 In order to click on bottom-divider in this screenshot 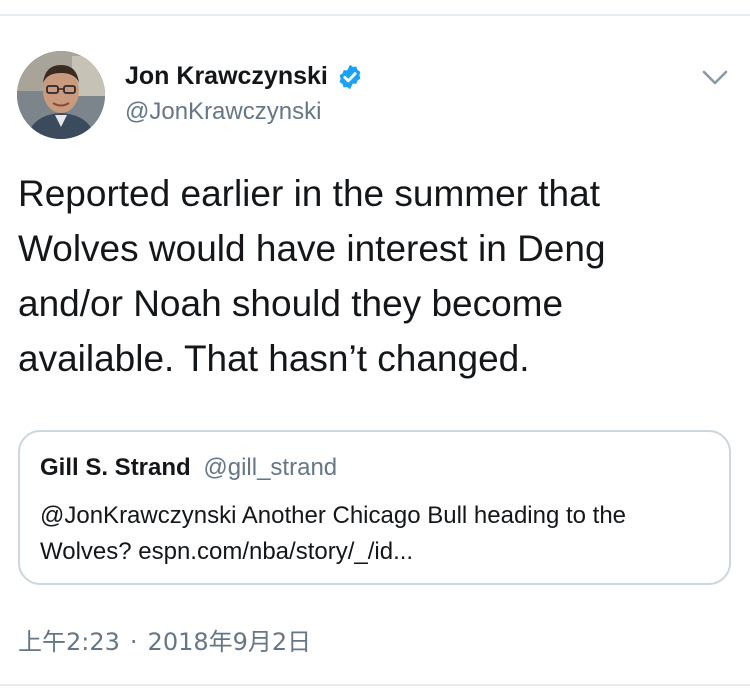, I will do `click(375, 685)`.